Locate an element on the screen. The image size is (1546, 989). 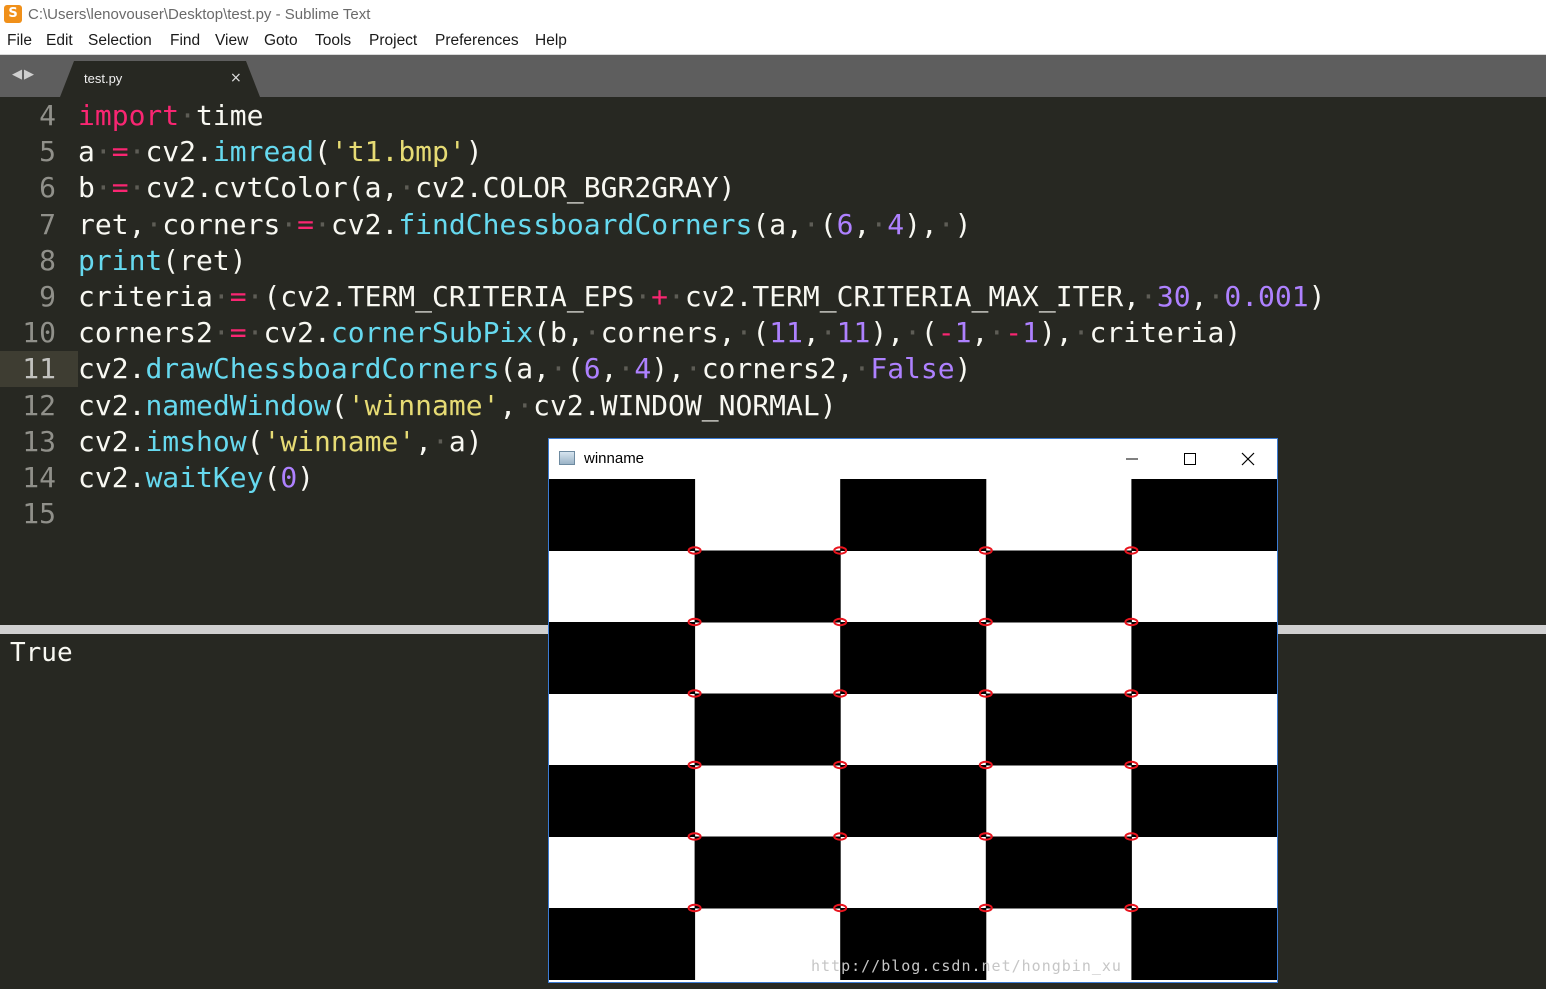
line-number: 7 is located at coordinates (47, 224).